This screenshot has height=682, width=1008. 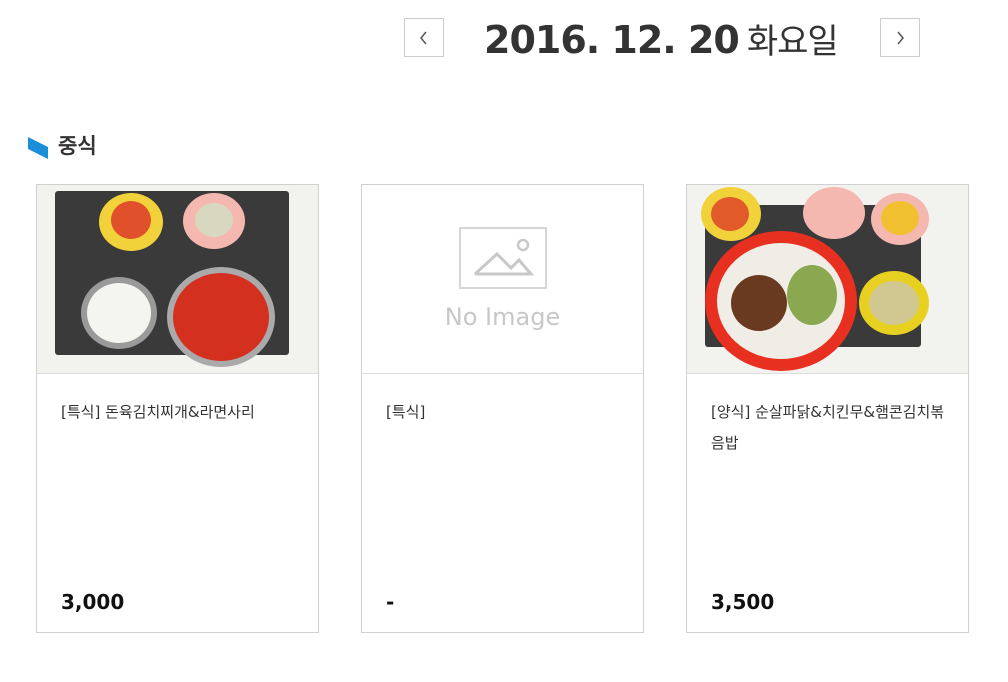 I want to click on date-text: 2016. 12. 20, so click(x=612, y=40).